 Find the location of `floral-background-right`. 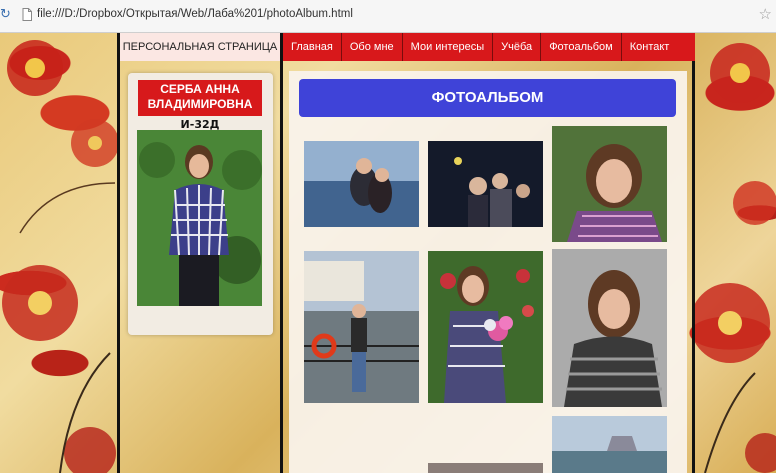

floral-background-right is located at coordinates (735, 258).